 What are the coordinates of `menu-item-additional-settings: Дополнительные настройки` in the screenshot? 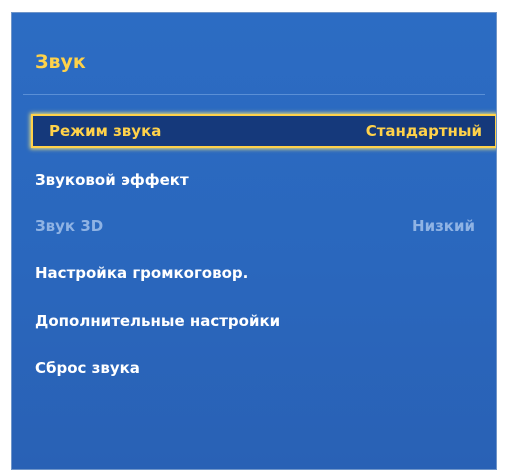 It's located at (255, 321).